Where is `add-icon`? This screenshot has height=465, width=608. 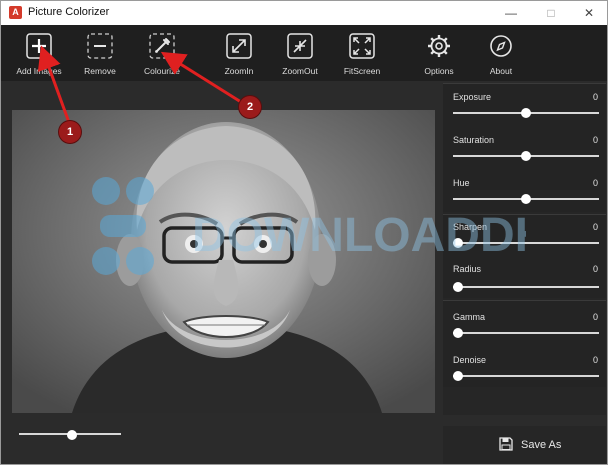
add-icon is located at coordinates (39, 46).